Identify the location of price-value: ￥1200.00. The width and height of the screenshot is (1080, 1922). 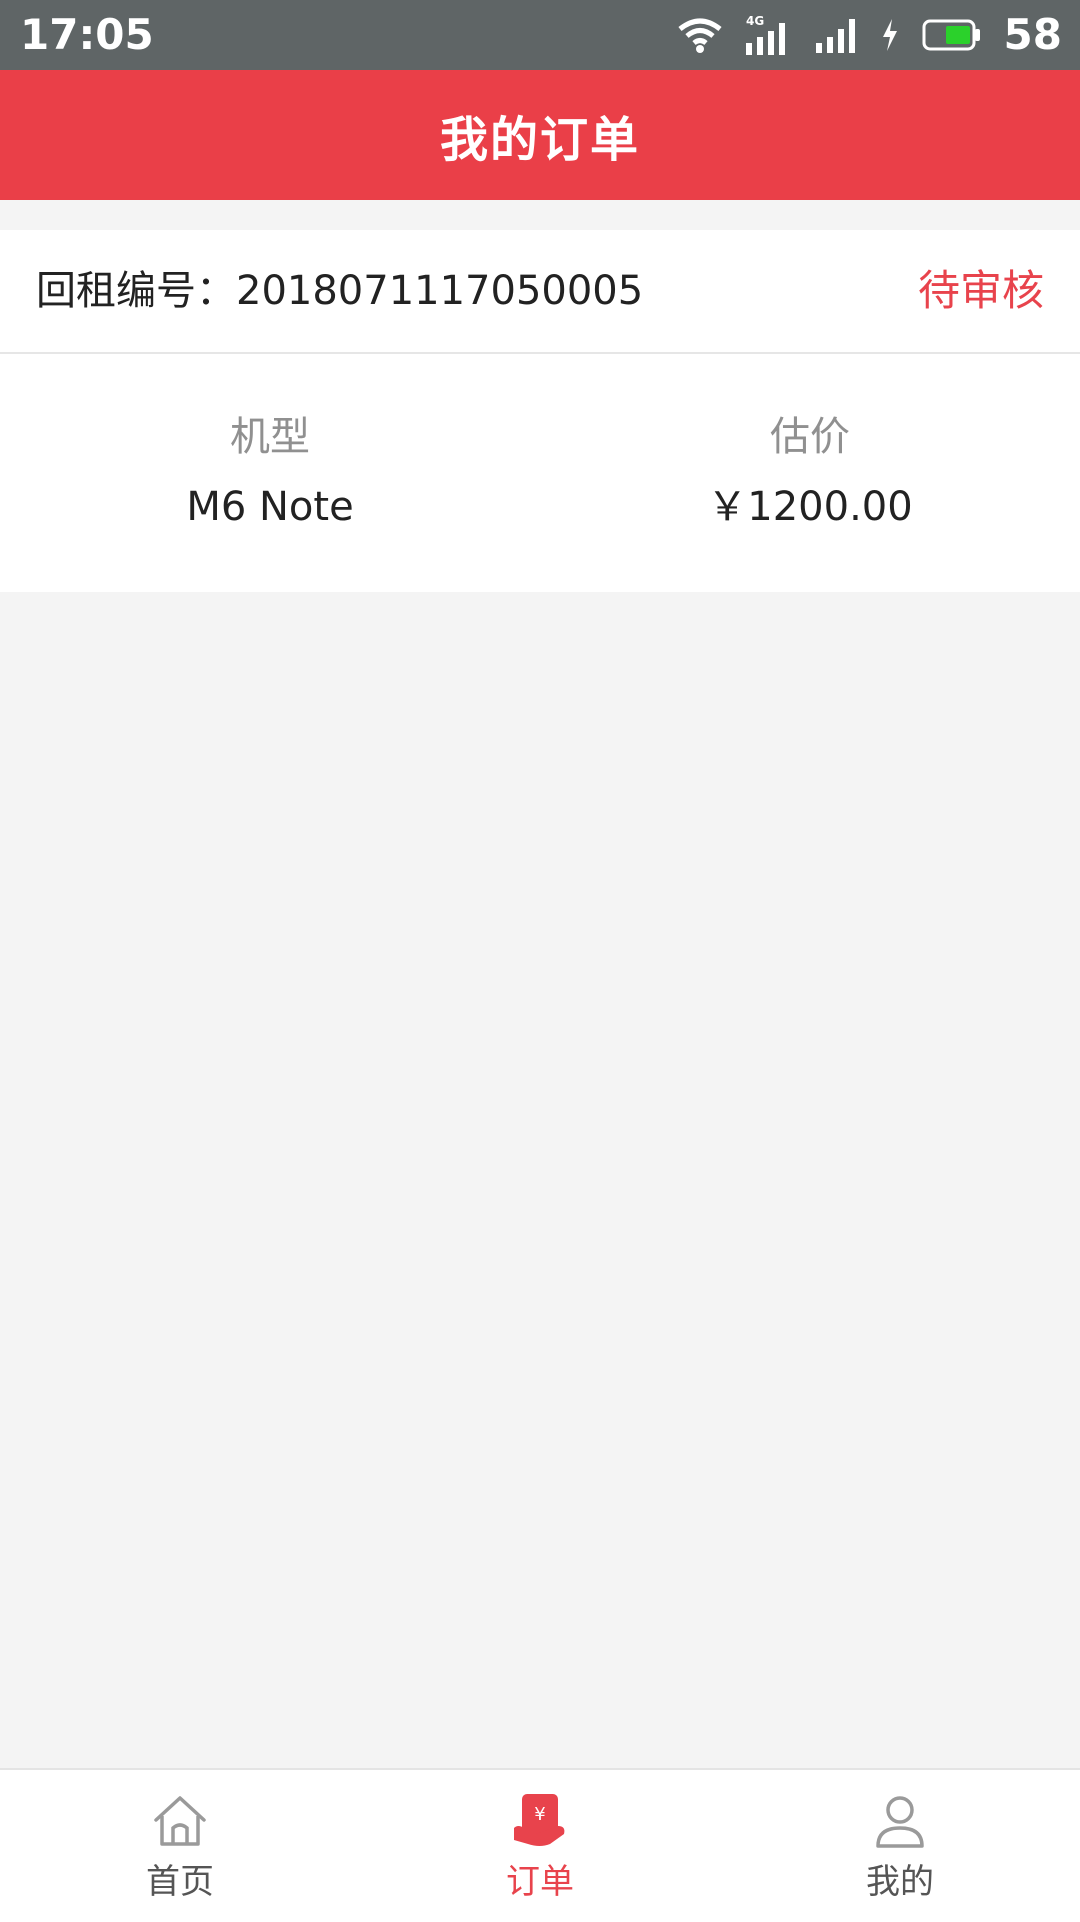
(810, 507).